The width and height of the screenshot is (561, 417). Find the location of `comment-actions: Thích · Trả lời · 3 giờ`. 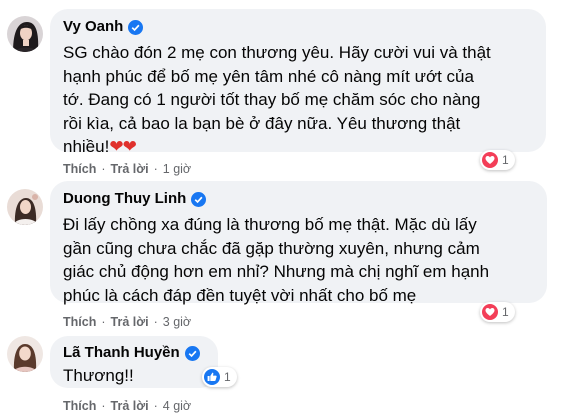

comment-actions: Thích · Trả lời · 3 giờ is located at coordinates (127, 322).